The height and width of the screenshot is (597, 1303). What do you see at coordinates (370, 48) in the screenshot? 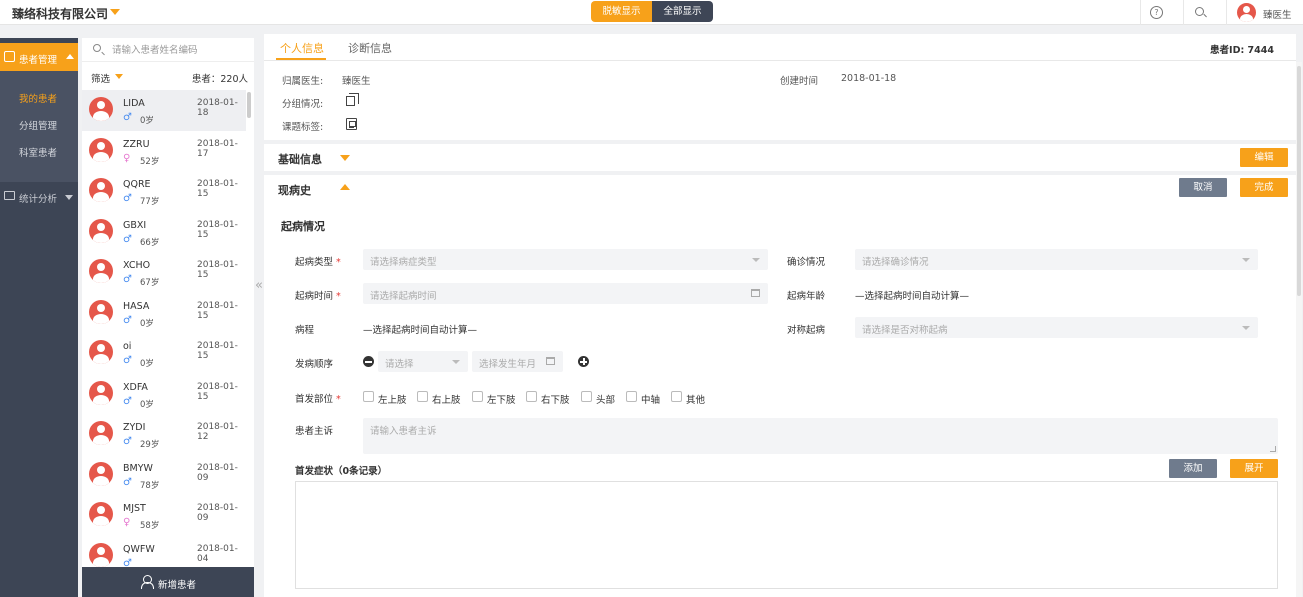
I see `tab-diagnosis-info: 诊断信息` at bounding box center [370, 48].